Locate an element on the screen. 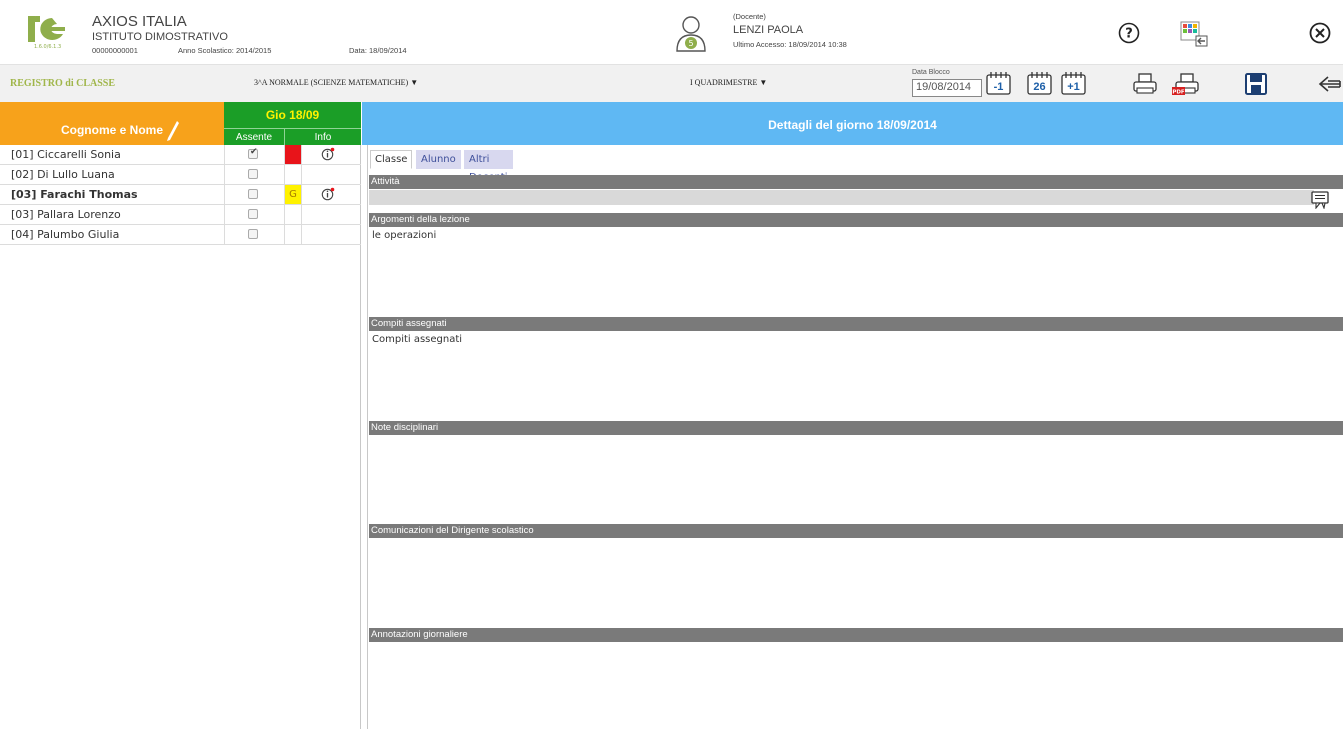  save-icon is located at coordinates (1256, 86).